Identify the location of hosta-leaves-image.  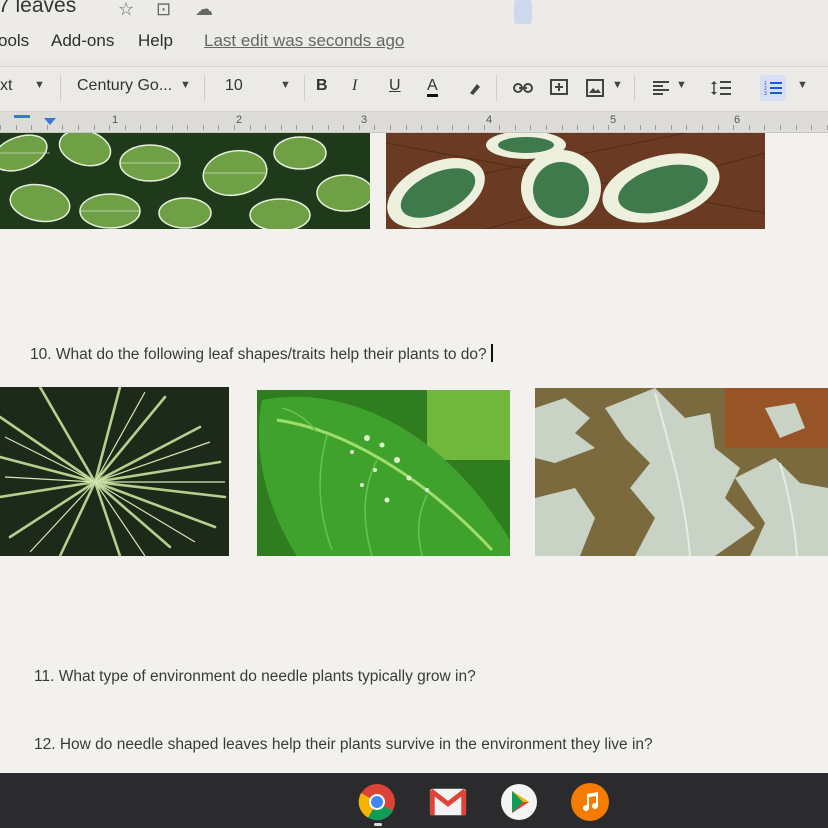
(575, 181).